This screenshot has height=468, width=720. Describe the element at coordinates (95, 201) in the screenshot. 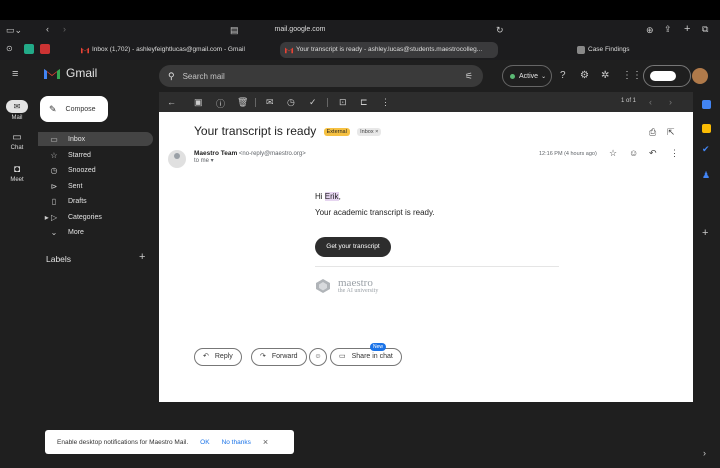

I see `sidebar-item-drafts: ▯ Drafts` at that location.